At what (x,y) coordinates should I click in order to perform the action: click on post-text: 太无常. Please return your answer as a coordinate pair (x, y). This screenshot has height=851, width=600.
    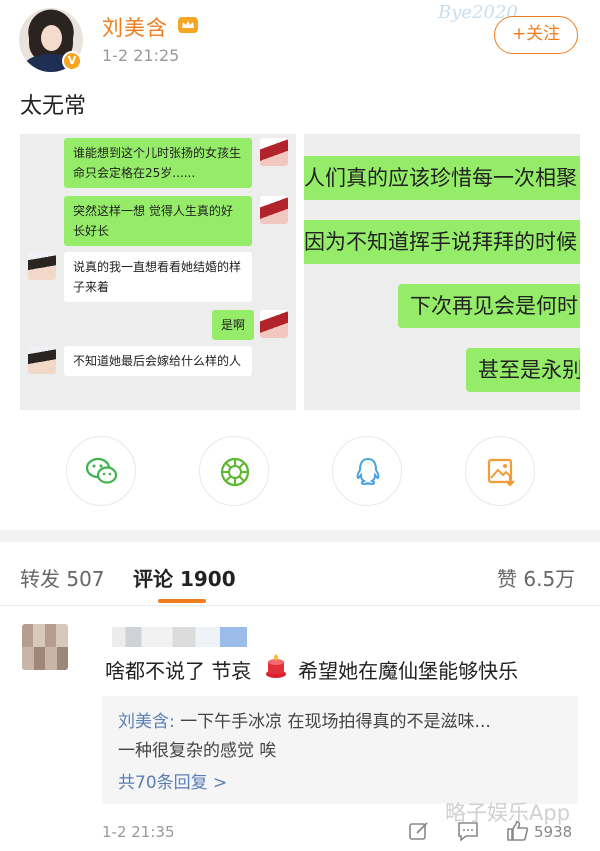
    Looking at the image, I should click on (53, 106).